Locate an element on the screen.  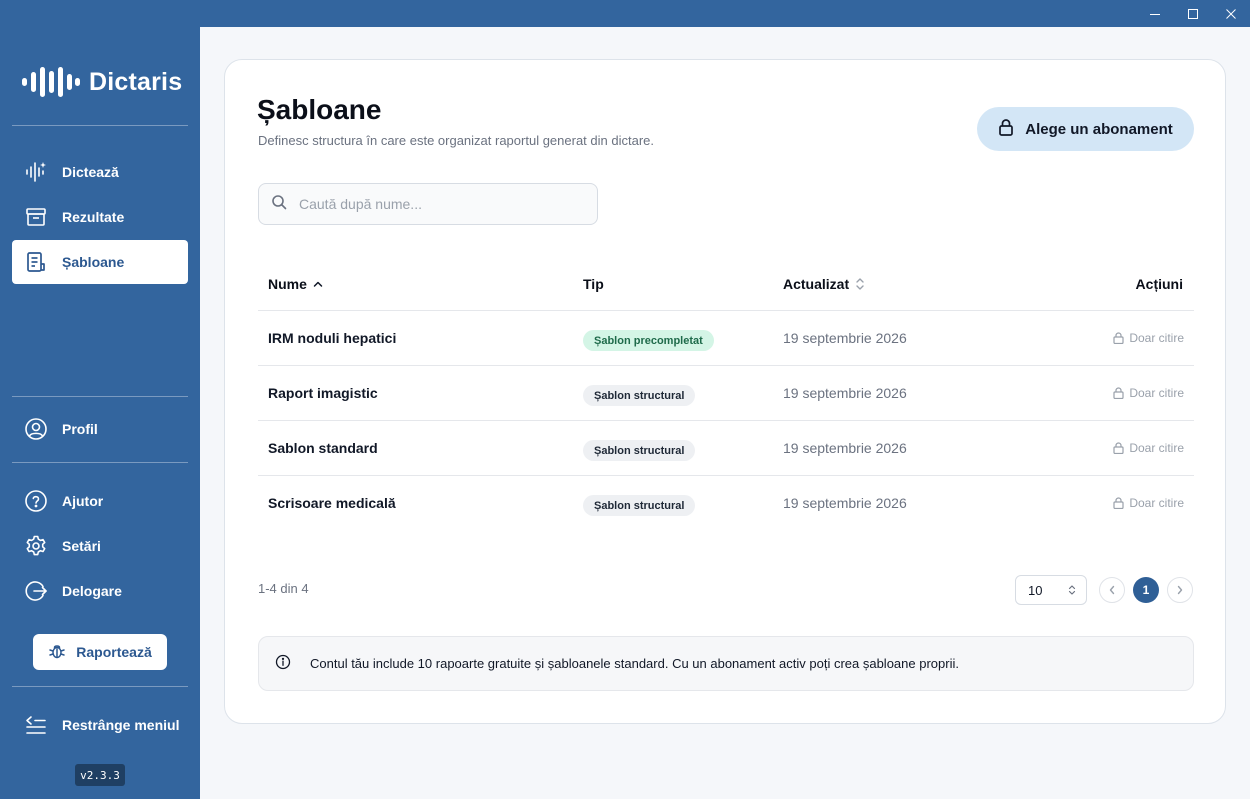
column-header-updated: Actualizat is located at coordinates (824, 284).